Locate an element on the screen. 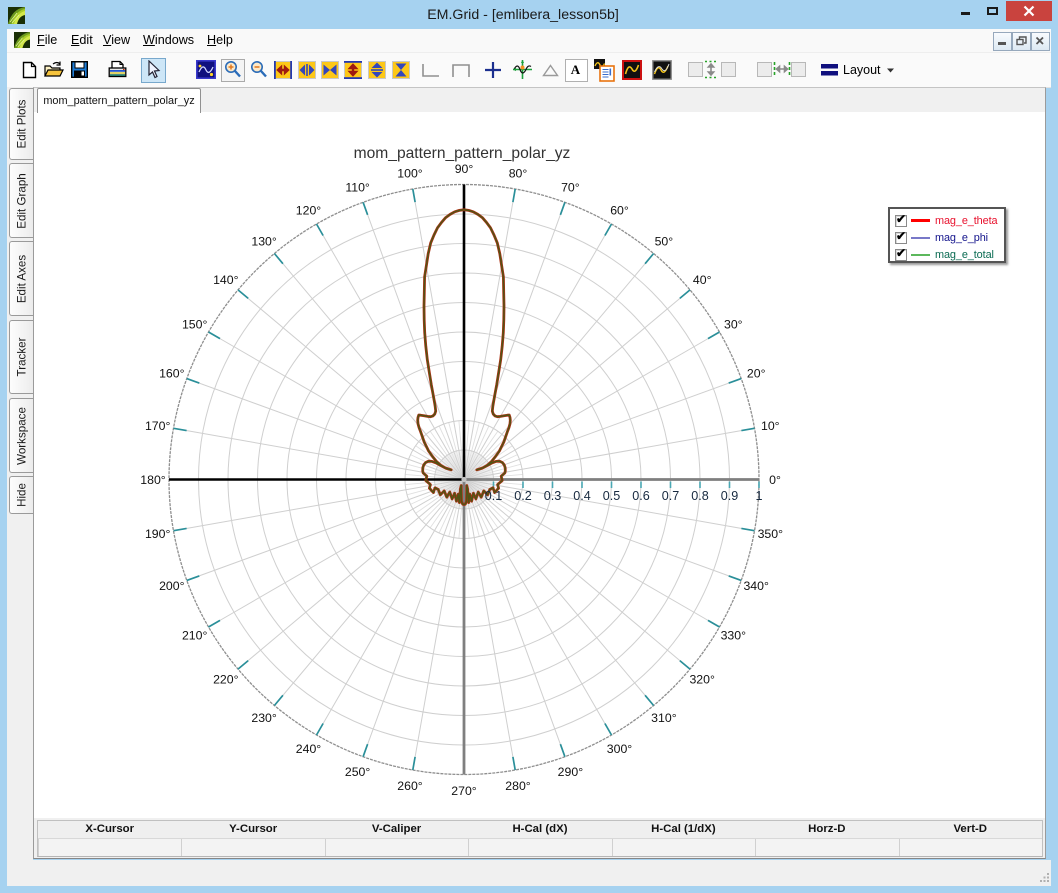  svg-text: 260° is located at coordinates (410, 786).